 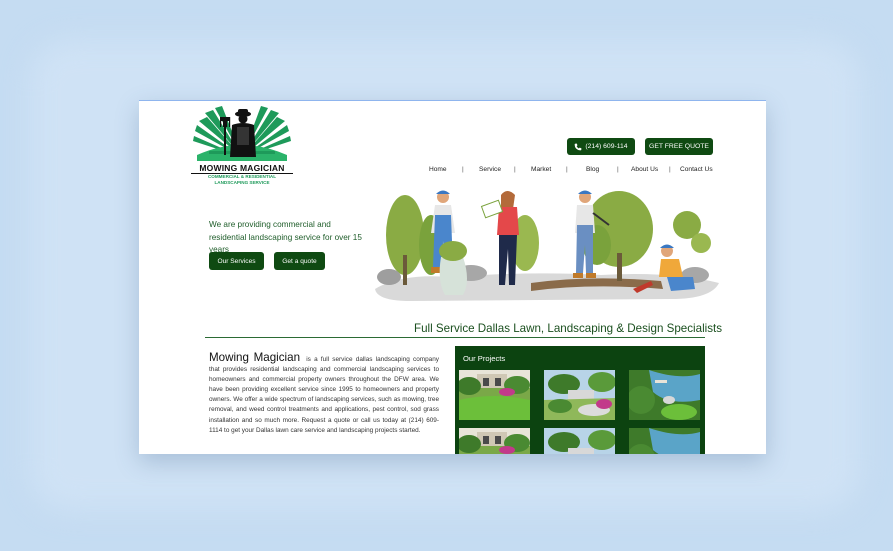 What do you see at coordinates (242, 133) in the screenshot?
I see `logo-emblem-icon` at bounding box center [242, 133].